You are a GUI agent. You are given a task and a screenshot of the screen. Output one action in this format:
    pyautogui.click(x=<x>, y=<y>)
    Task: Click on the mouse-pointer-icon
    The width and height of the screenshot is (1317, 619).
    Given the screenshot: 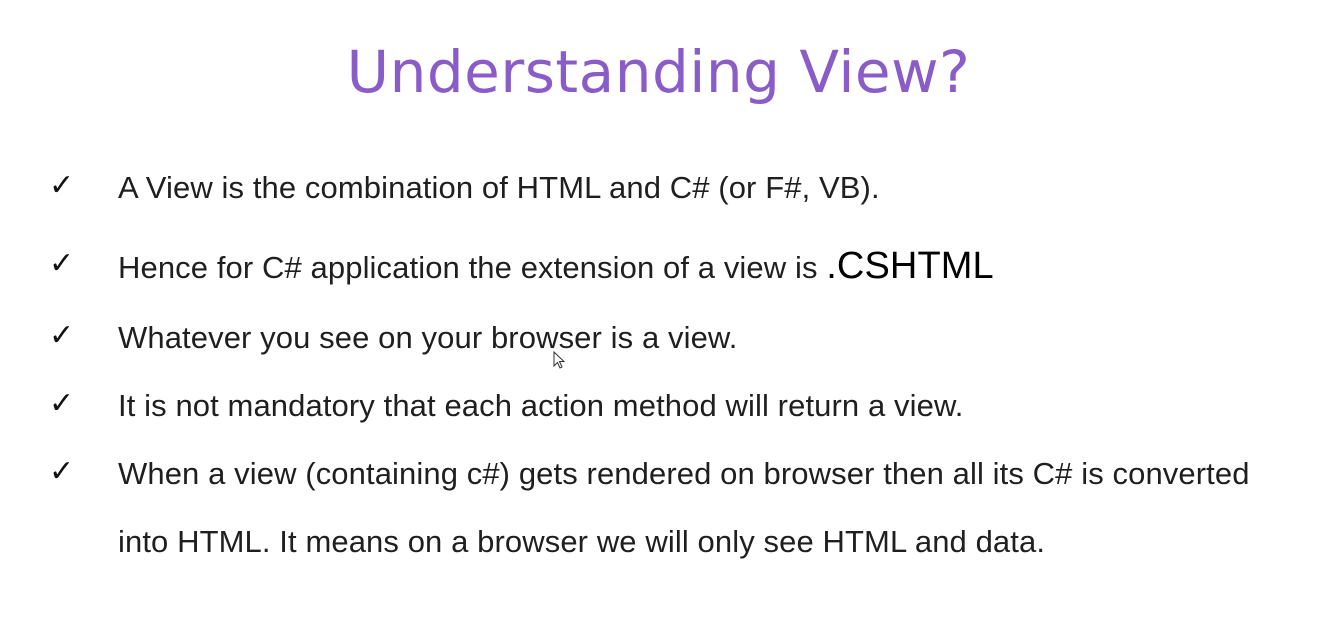 What is the action you would take?
    pyautogui.click(x=559, y=360)
    